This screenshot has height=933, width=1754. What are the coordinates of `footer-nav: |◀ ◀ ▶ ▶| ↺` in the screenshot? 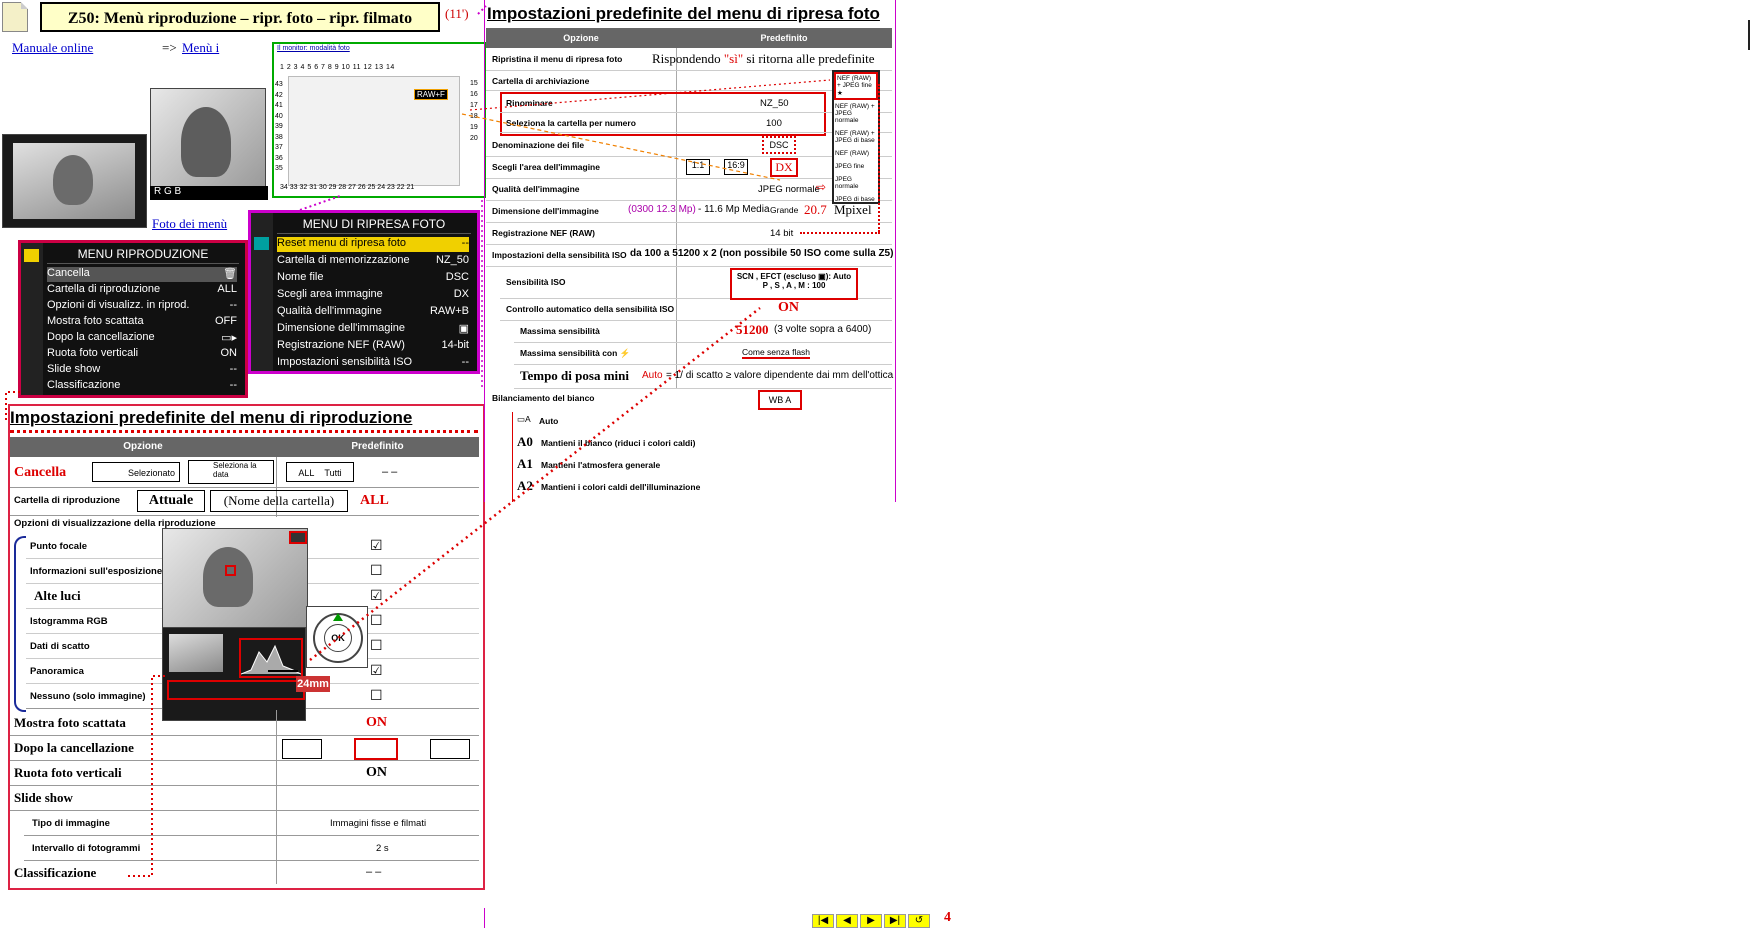 It's located at (871, 921).